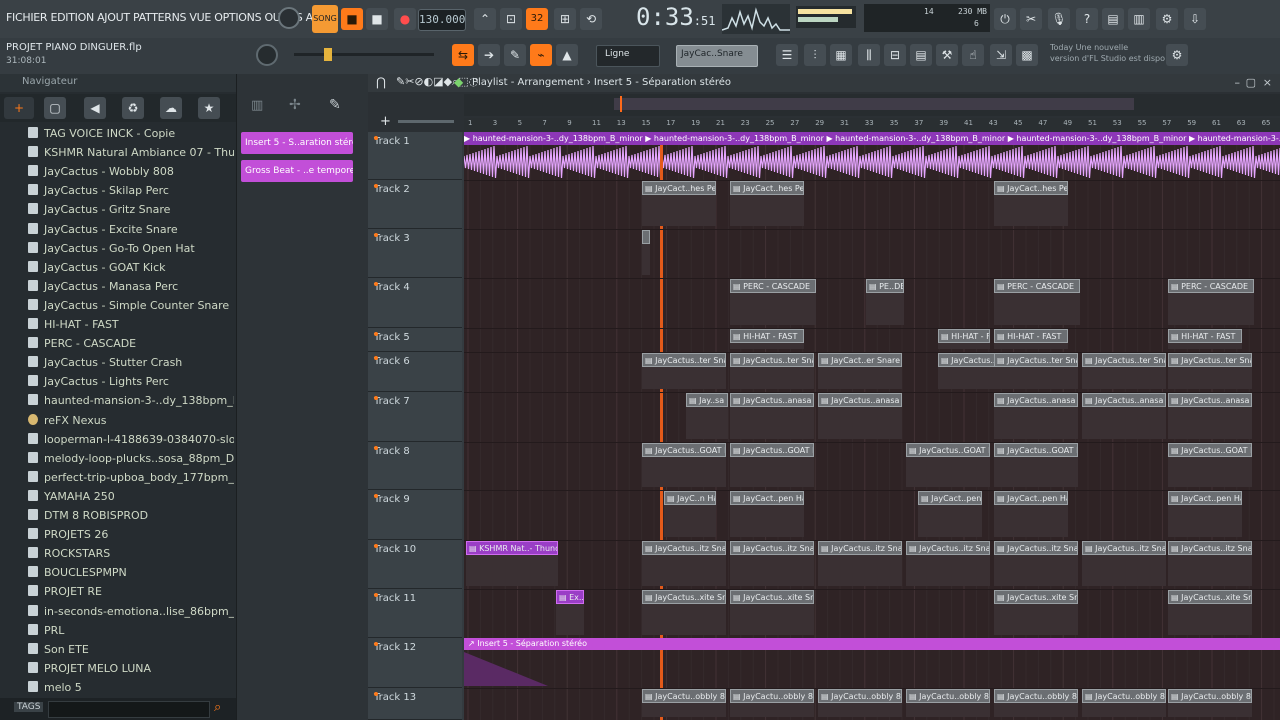  I want to click on browser-item: looperman-l-4188639-0384070-slowly, so click(131, 439).